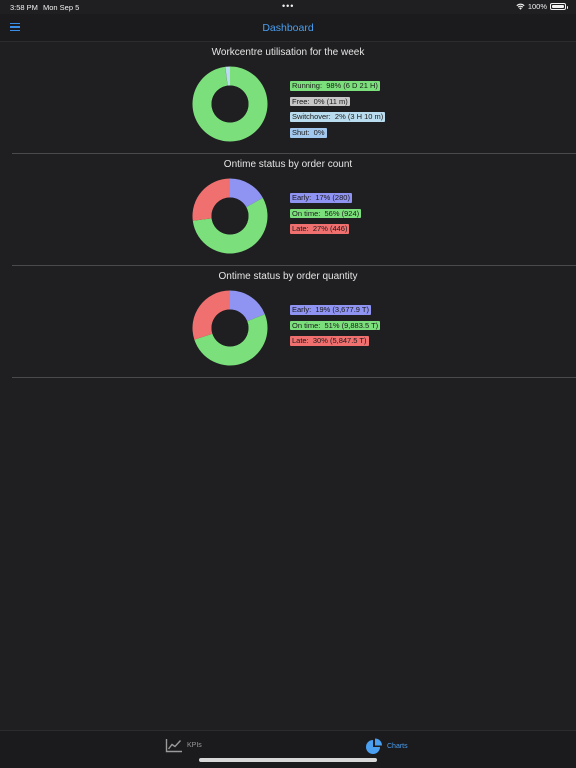  What do you see at coordinates (288, 760) in the screenshot?
I see `home-indicator` at bounding box center [288, 760].